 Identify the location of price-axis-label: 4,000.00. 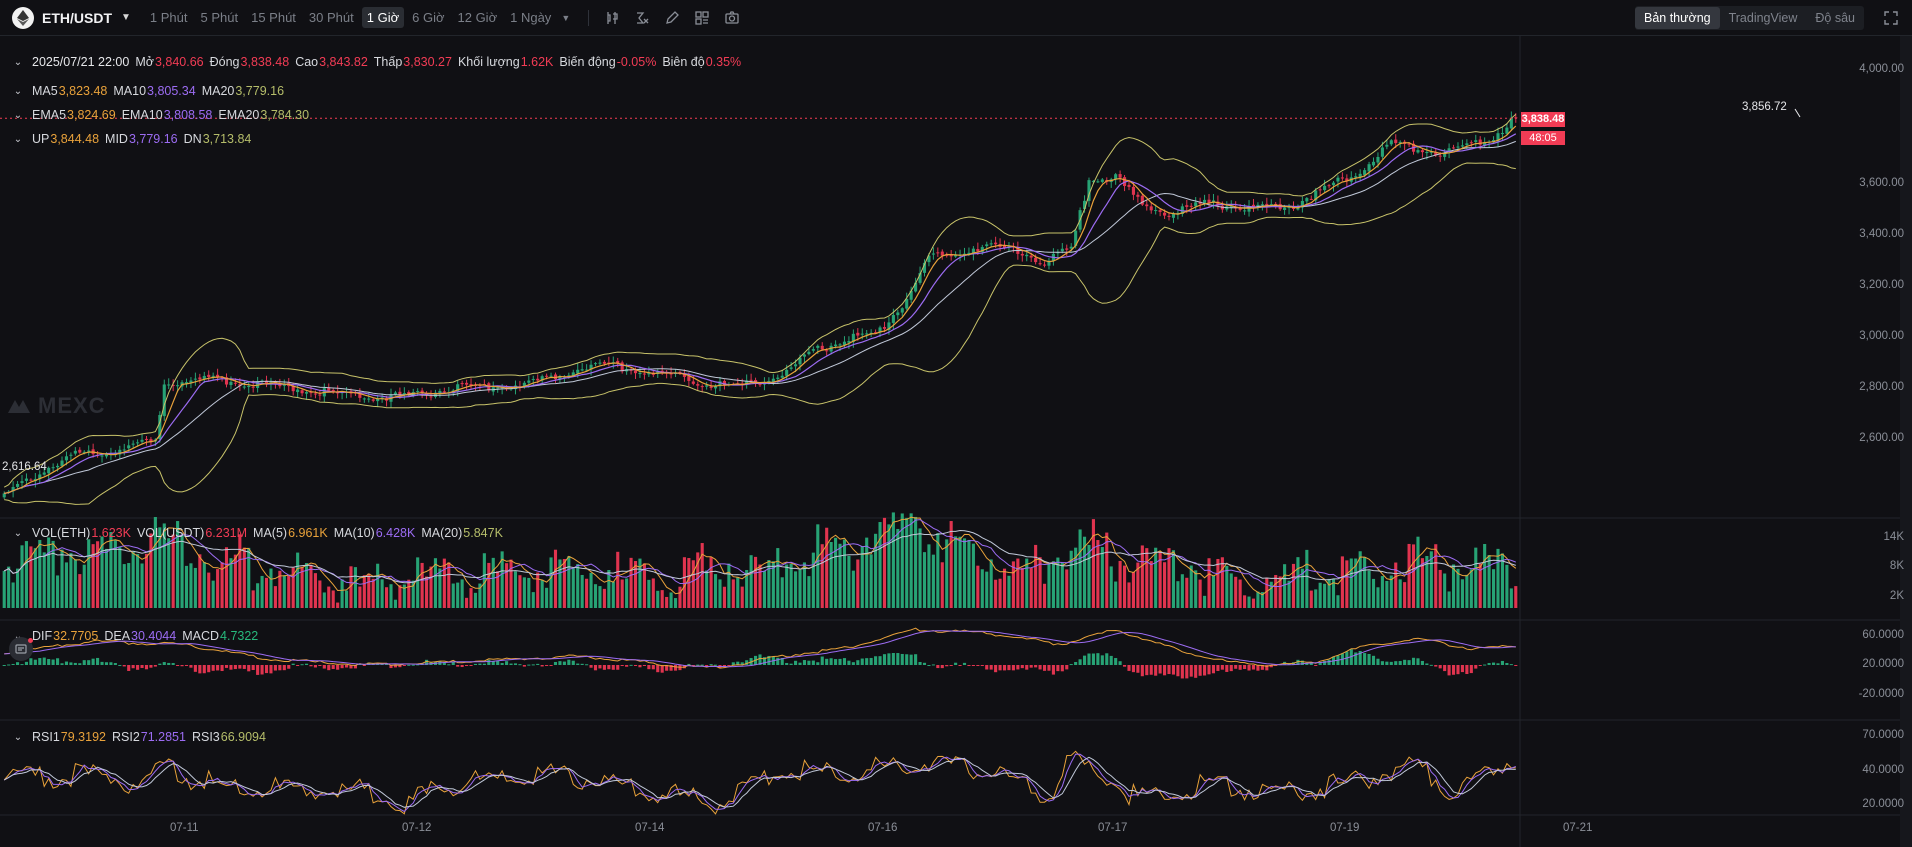
(1881, 69).